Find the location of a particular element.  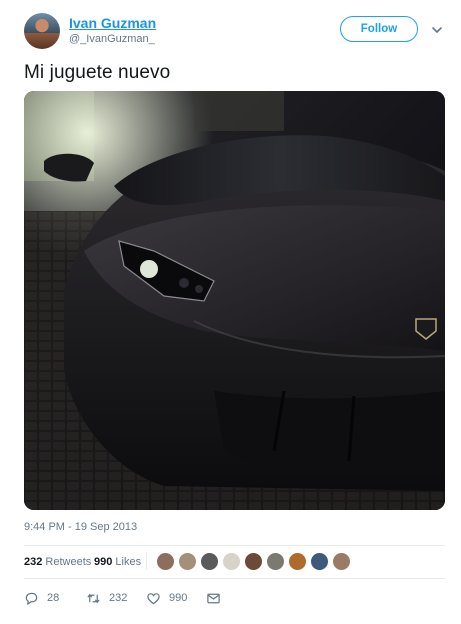

tweet-text: Mi juguete nuevo is located at coordinates (97, 72).